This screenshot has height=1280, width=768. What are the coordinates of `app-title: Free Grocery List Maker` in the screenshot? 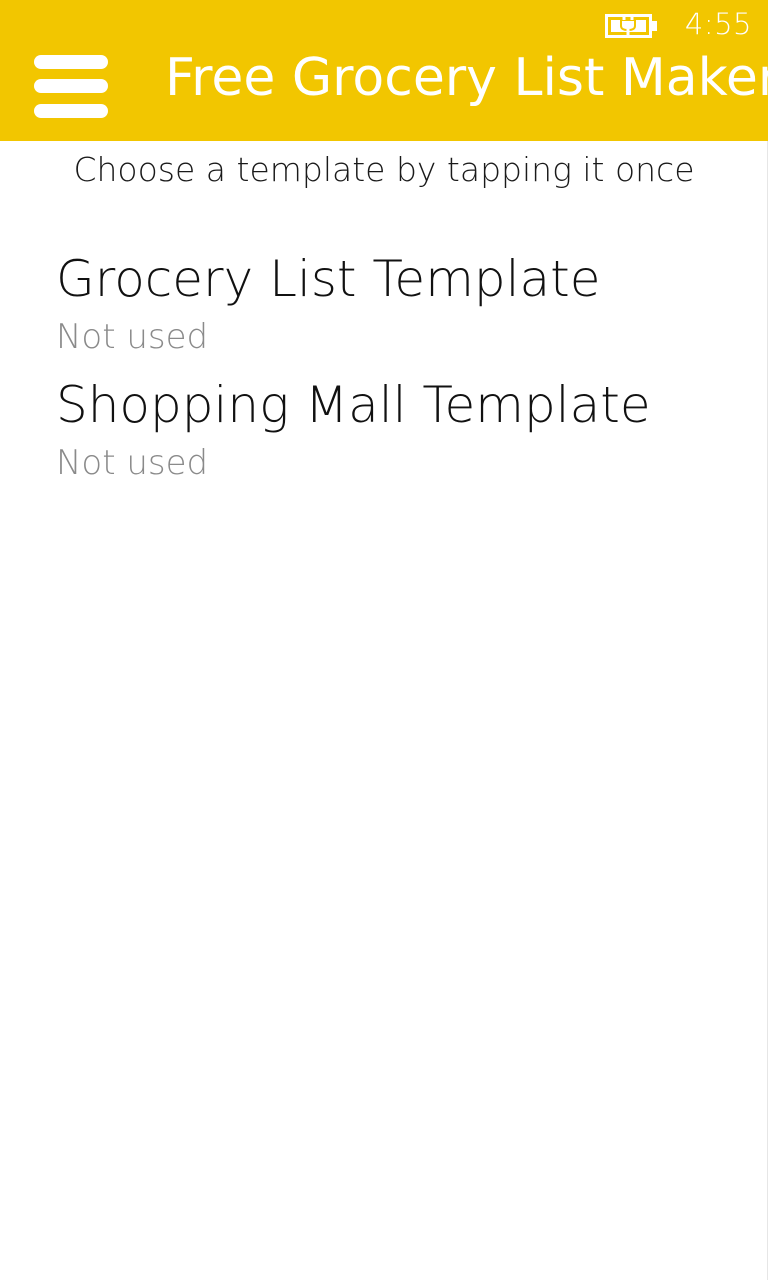 It's located at (466, 78).